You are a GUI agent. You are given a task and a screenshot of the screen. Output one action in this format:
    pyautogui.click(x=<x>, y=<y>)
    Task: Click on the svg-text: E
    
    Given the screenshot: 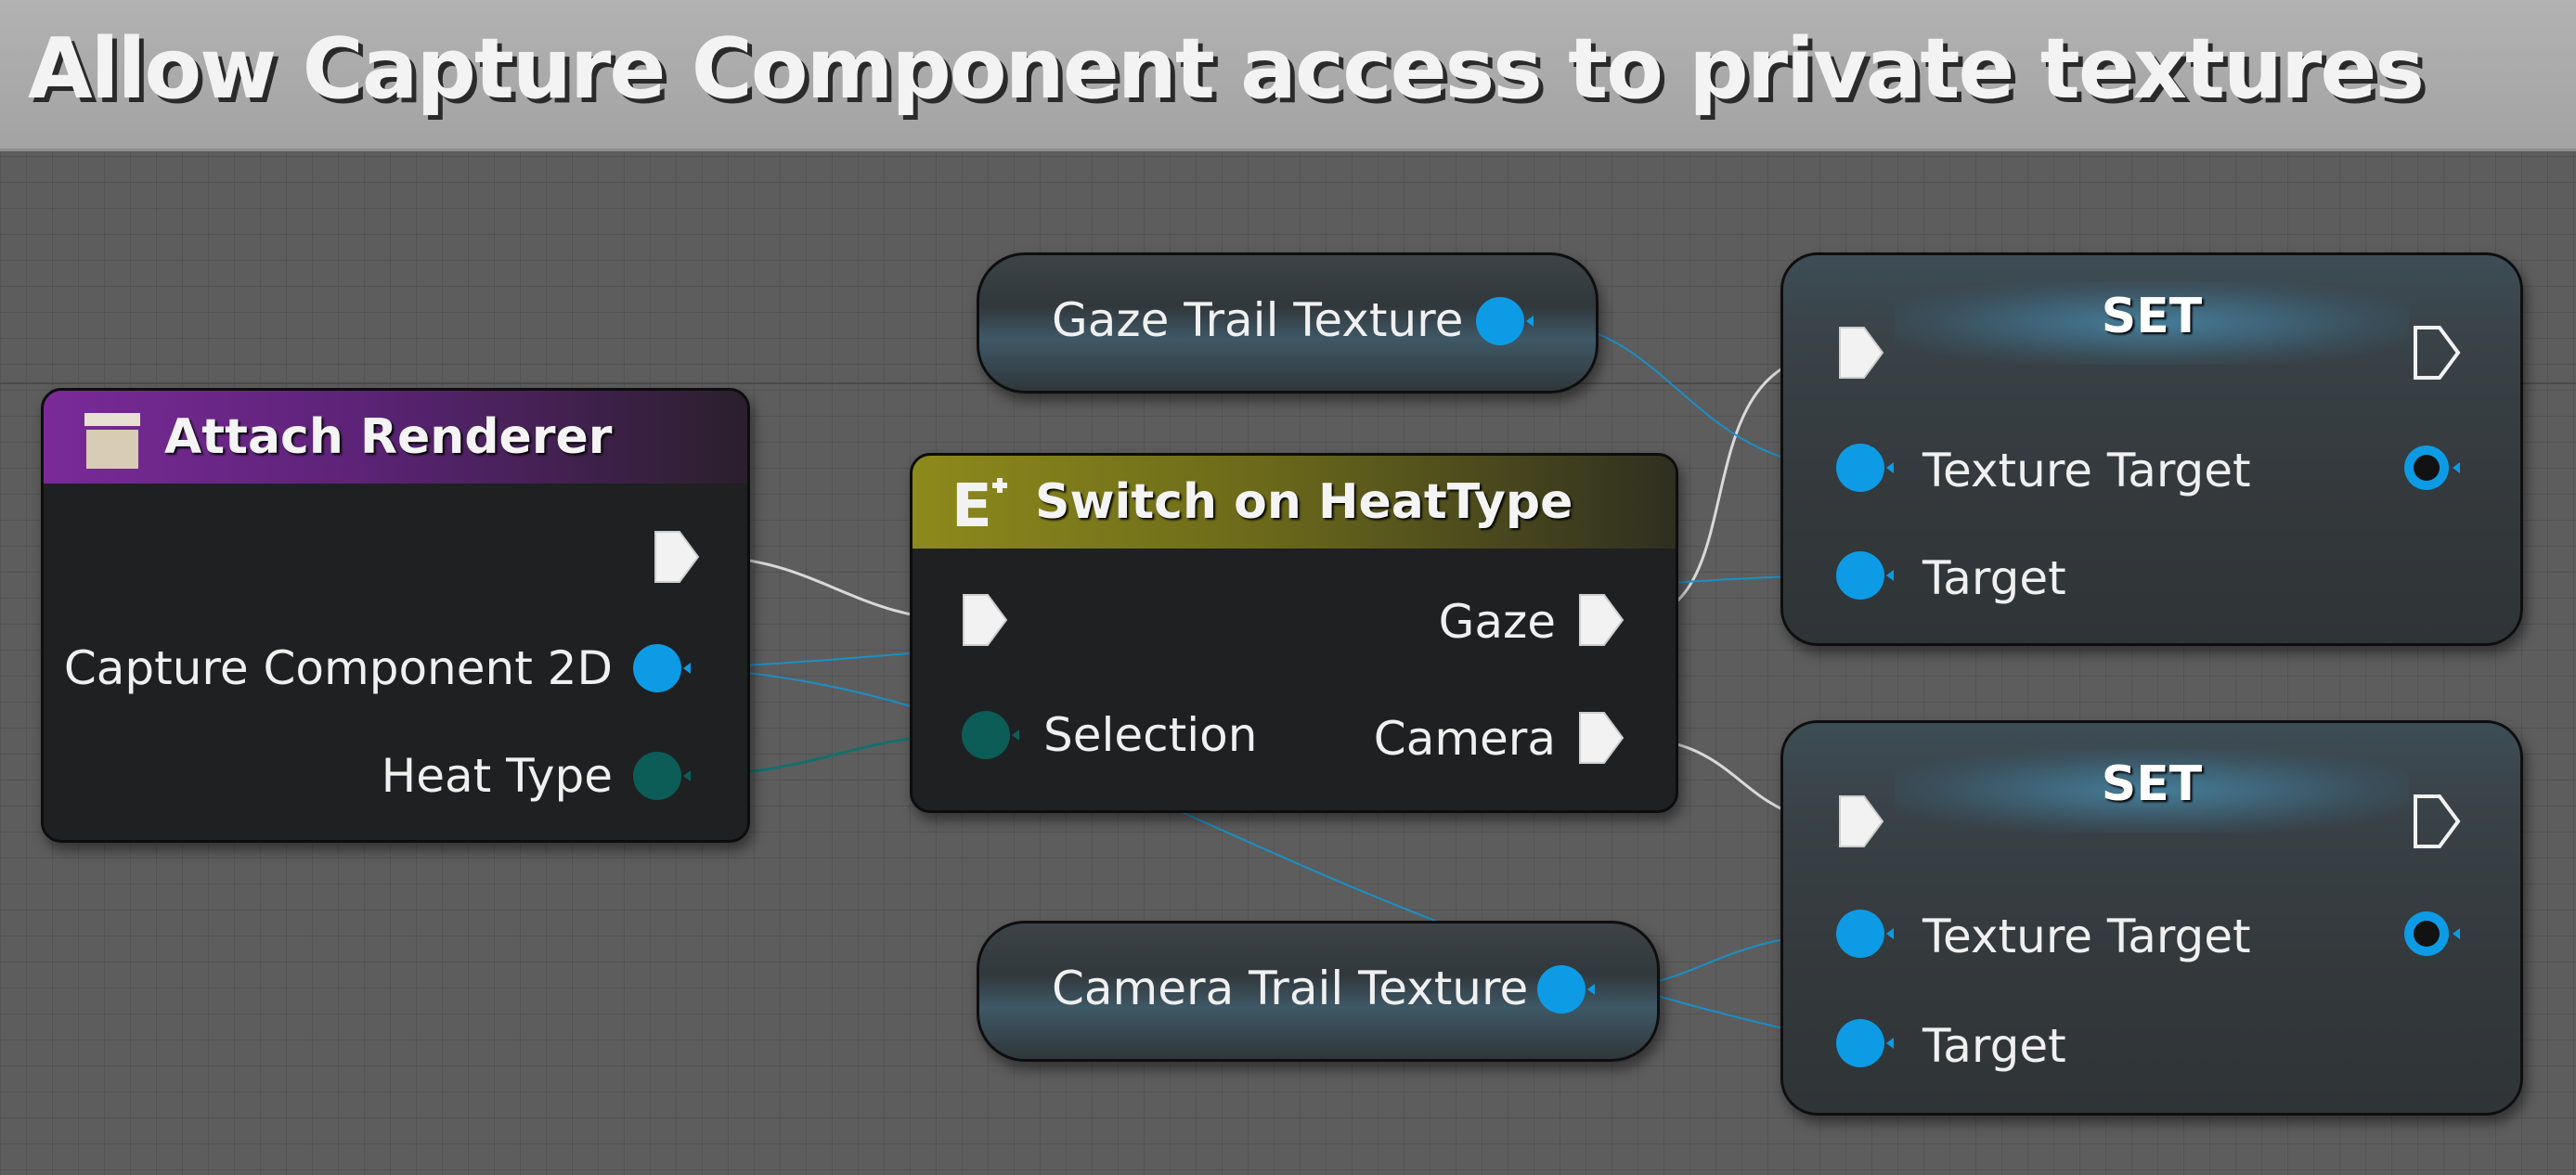 What is the action you would take?
    pyautogui.click(x=971, y=504)
    